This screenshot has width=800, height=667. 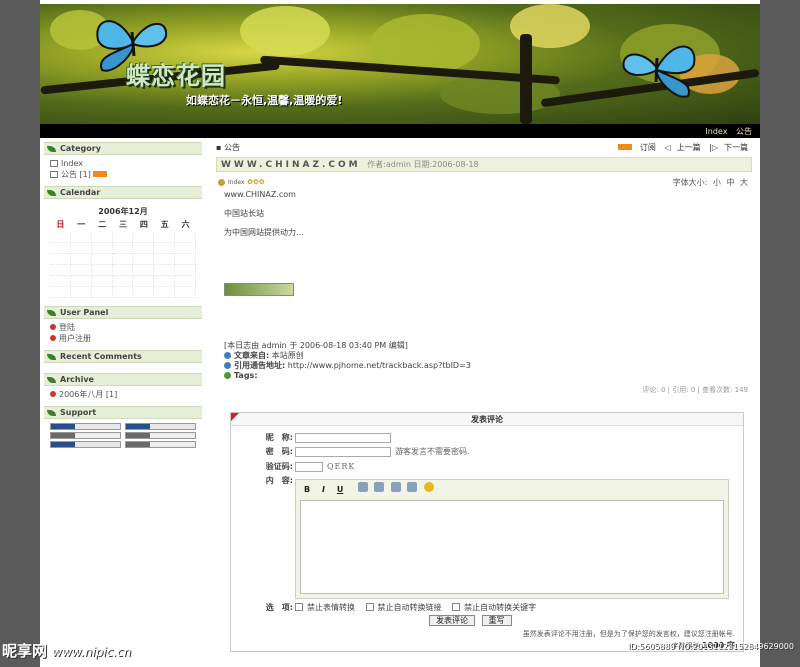 I want to click on font-size-large: 大, so click(x=744, y=182).